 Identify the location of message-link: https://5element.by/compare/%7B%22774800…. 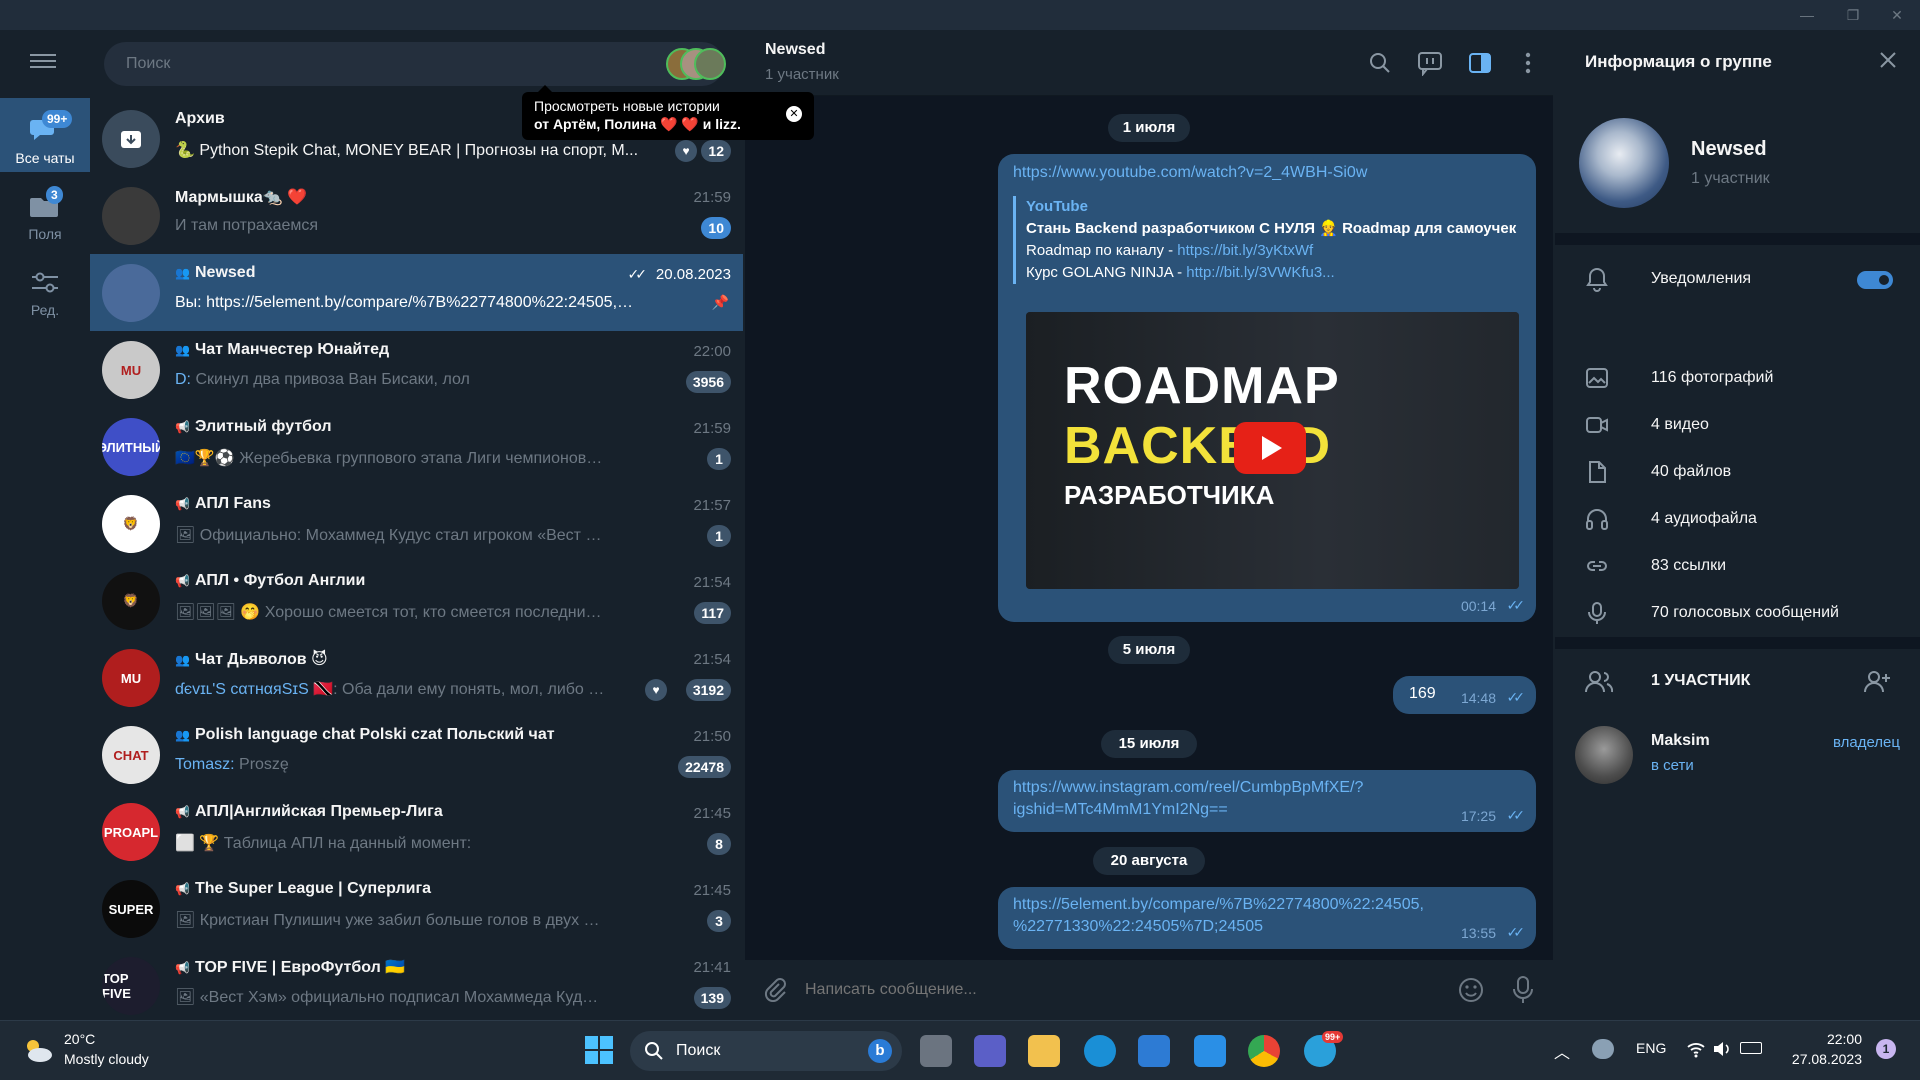
(1218, 905).